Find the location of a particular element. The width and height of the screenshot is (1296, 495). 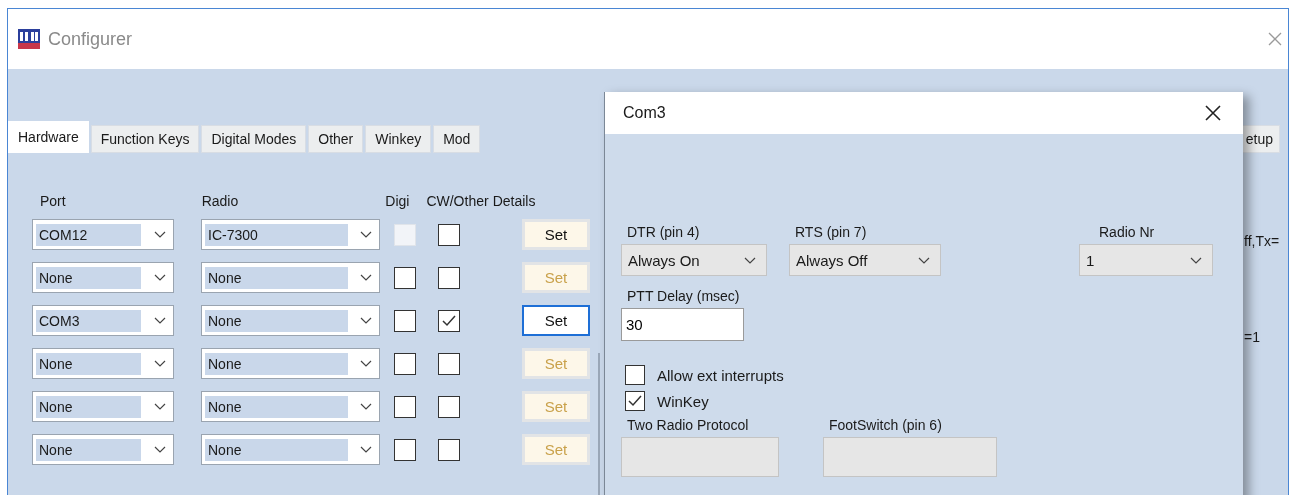

column-header: Digi is located at coordinates (397, 202).